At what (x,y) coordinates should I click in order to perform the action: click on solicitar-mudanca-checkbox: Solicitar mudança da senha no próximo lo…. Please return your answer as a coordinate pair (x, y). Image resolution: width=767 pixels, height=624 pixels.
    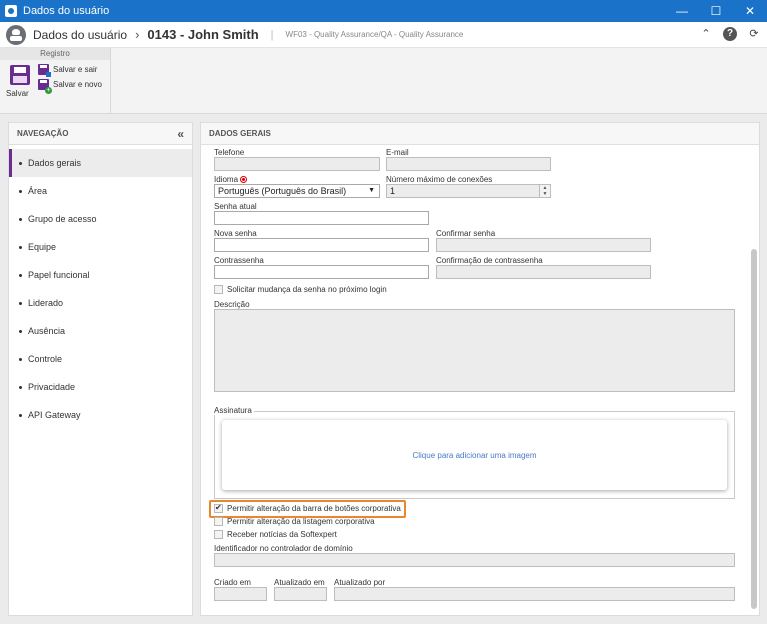
    Looking at the image, I should click on (300, 289).